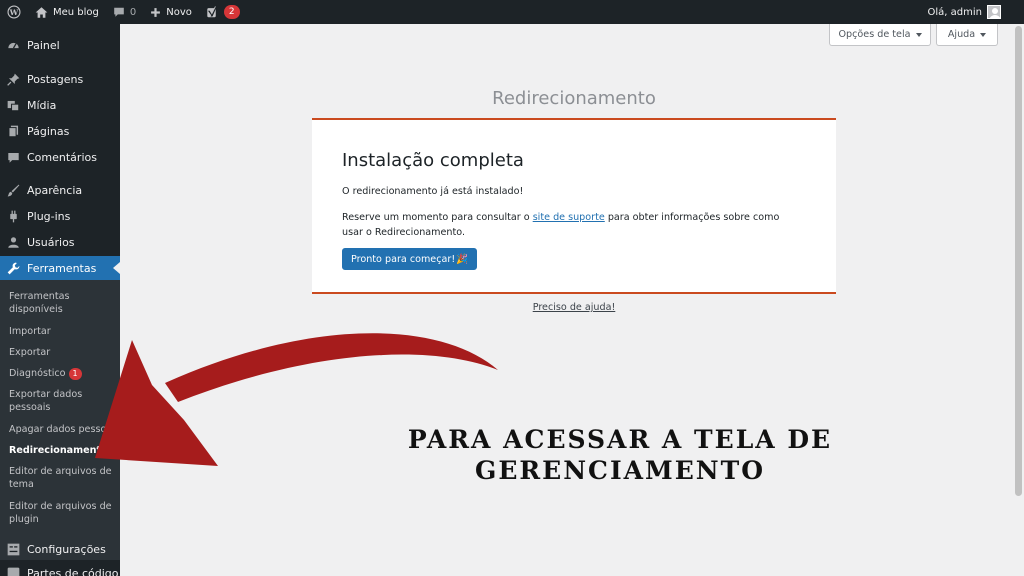 The image size is (1024, 576). I want to click on tutorial-caption-line2: GERENCIAMENTO, so click(620, 470).